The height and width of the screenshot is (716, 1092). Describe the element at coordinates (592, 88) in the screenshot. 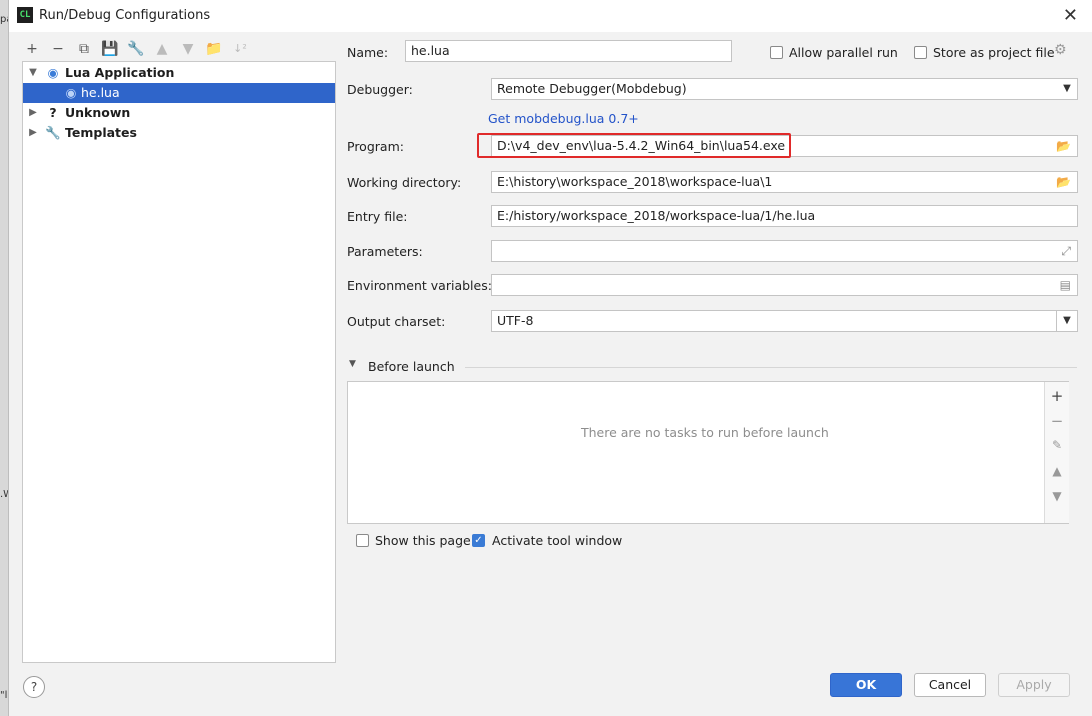

I see `debugger-value: Remote Debugger(Mobdebug)` at that location.